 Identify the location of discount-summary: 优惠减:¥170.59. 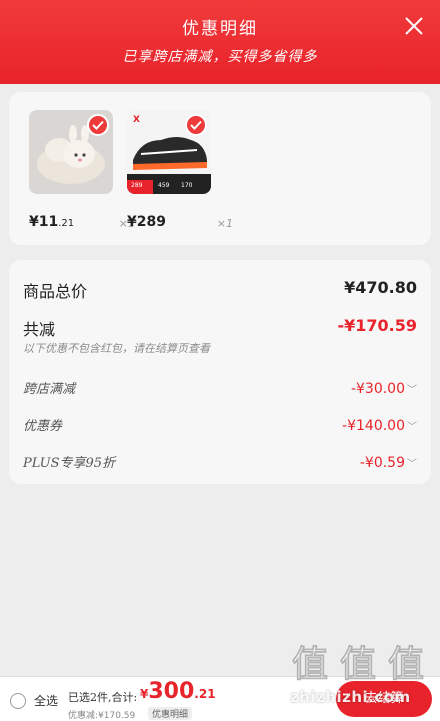
(102, 716).